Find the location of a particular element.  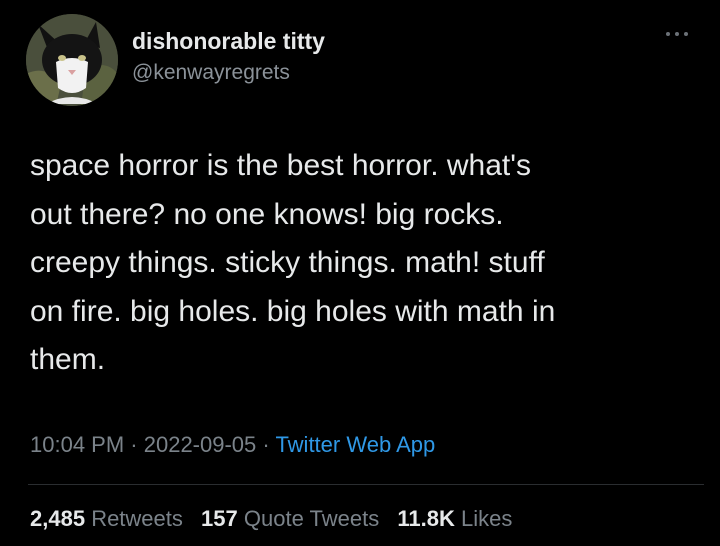

divider is located at coordinates (366, 484).